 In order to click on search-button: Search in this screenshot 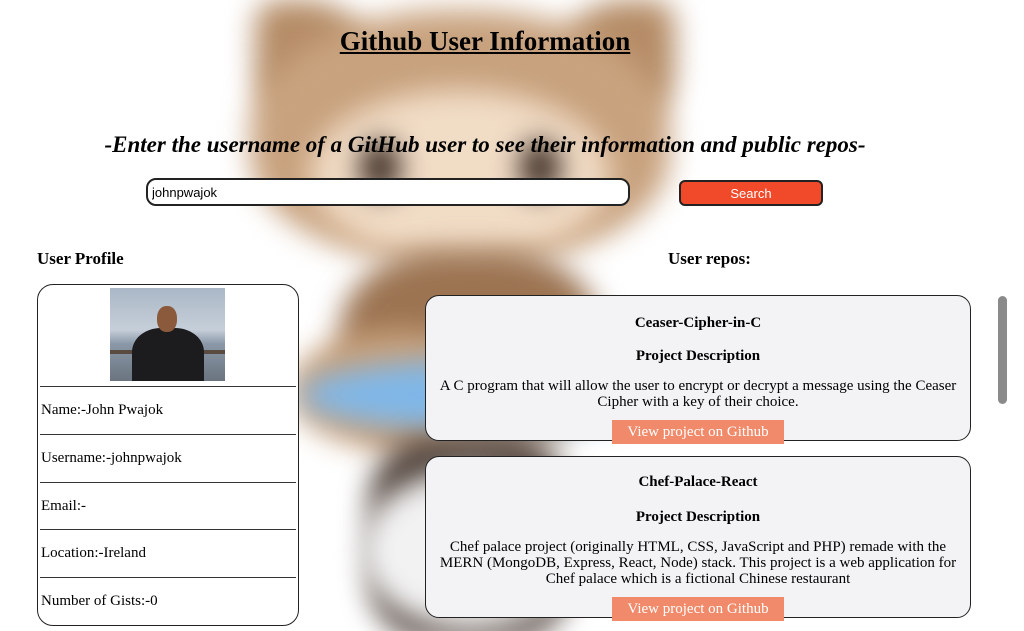, I will do `click(751, 193)`.